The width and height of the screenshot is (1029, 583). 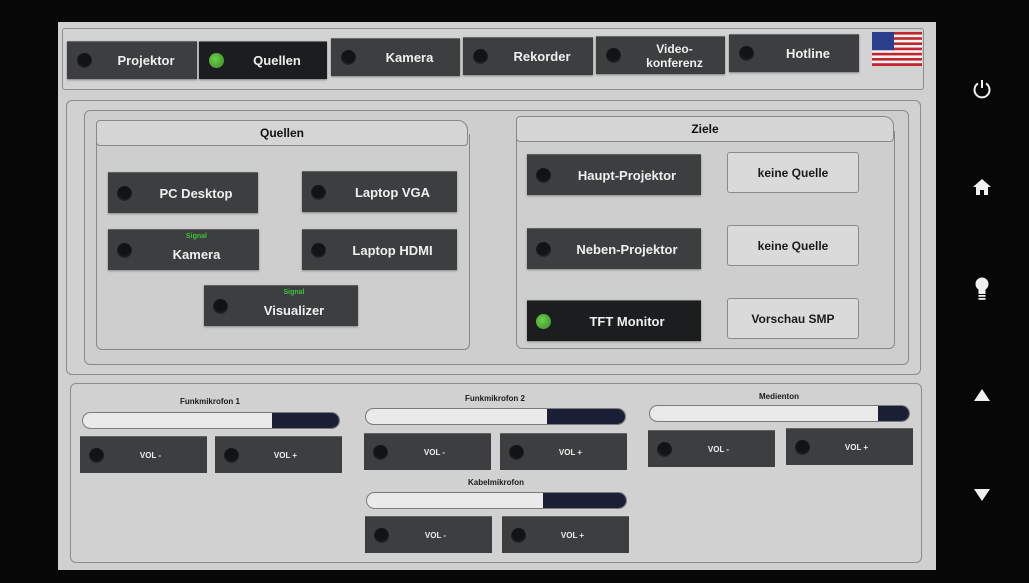 I want to click on button-label: TFT Monitor, so click(x=627, y=321).